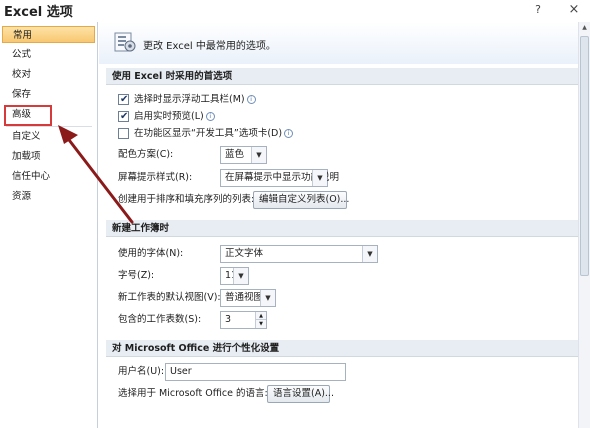 Image resolution: width=590 pixels, height=428 pixels. Describe the element at coordinates (244, 297) in the screenshot. I see `default-view-value: 普通视图` at that location.